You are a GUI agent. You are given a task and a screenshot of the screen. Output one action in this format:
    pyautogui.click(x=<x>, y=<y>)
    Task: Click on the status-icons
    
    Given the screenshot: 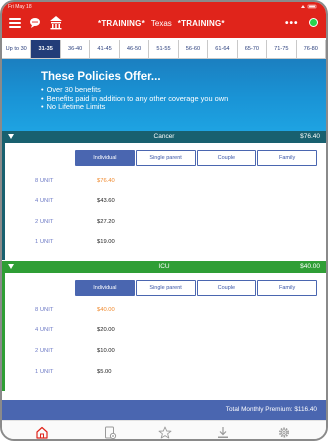 What is the action you would take?
    pyautogui.click(x=309, y=7)
    